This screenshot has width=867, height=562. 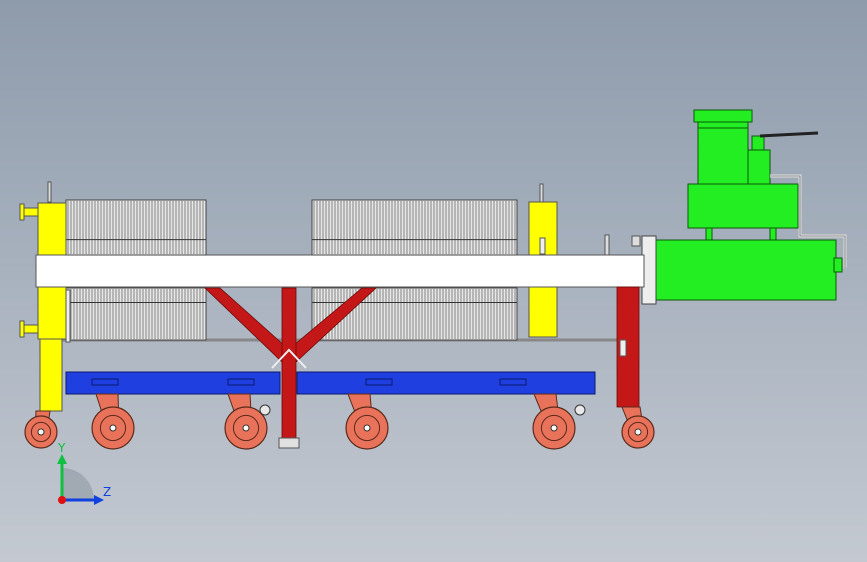 What do you see at coordinates (136, 314) in the screenshot?
I see `plates-left-lower` at bounding box center [136, 314].